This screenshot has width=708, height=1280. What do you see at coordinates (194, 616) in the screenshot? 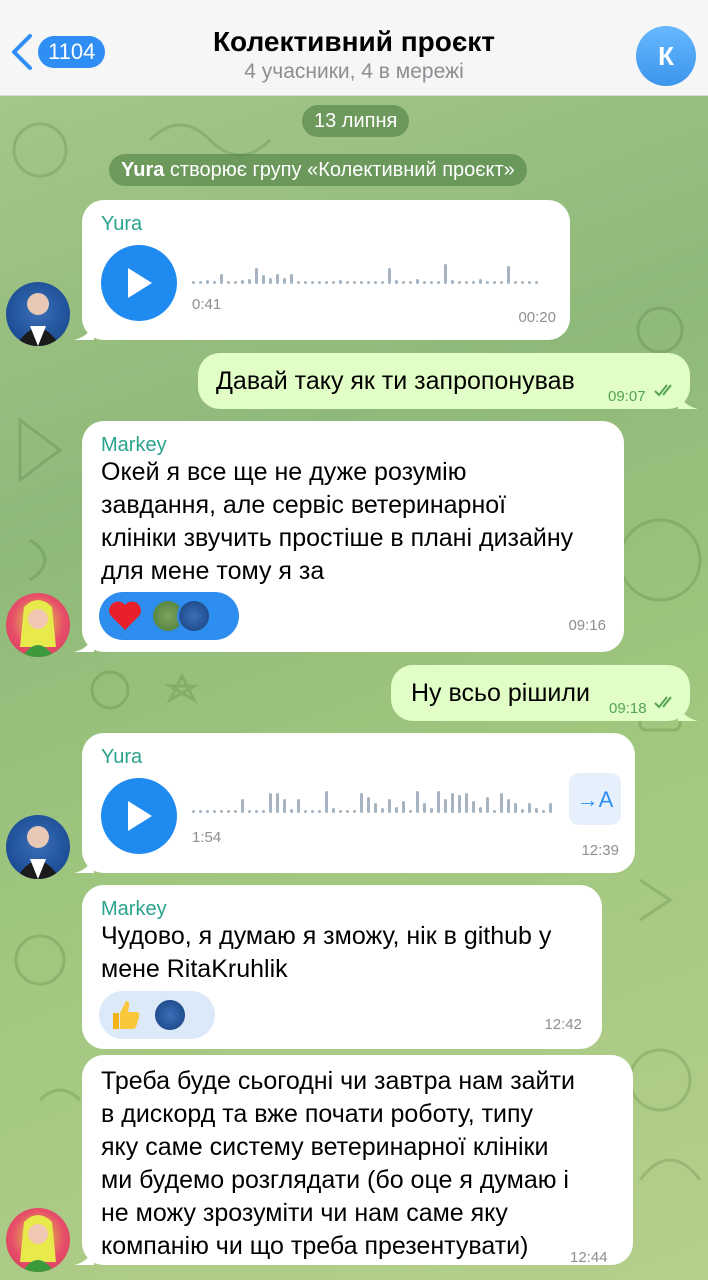
I see `reactor-avatar` at bounding box center [194, 616].